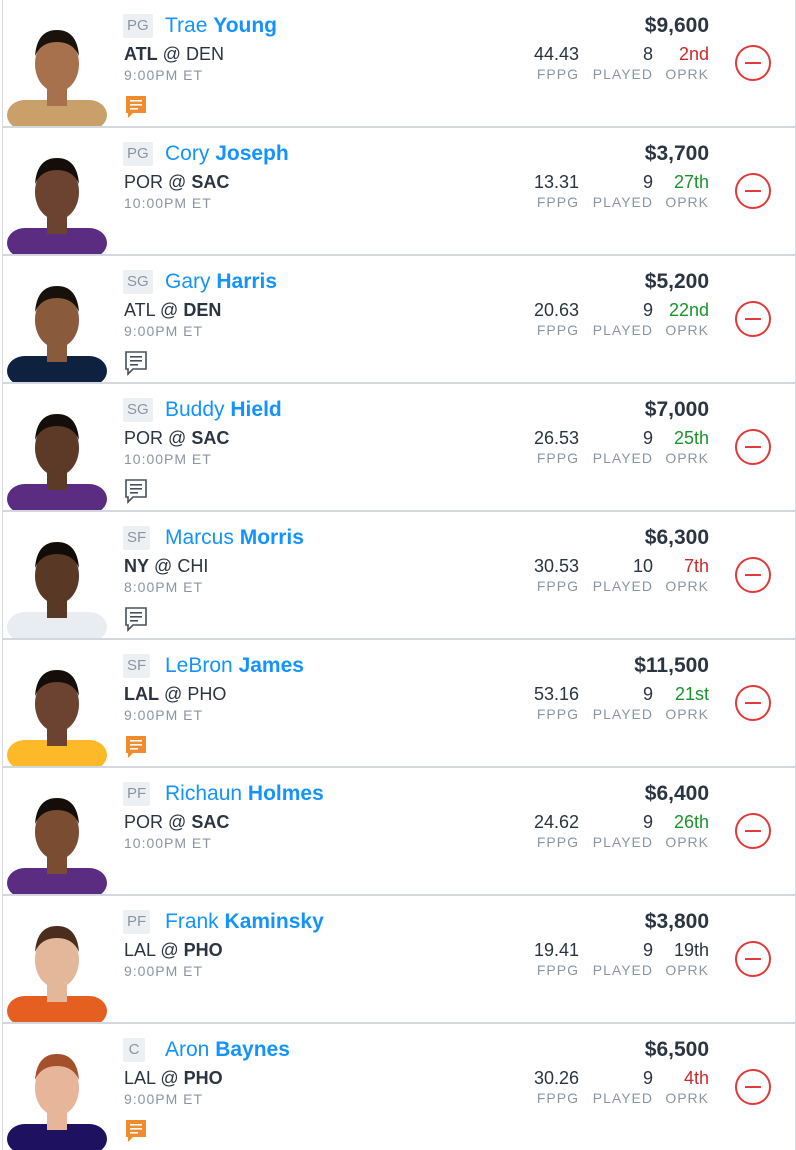 The height and width of the screenshot is (1150, 796). What do you see at coordinates (252, 1049) in the screenshot?
I see `last-name: Baynes` at bounding box center [252, 1049].